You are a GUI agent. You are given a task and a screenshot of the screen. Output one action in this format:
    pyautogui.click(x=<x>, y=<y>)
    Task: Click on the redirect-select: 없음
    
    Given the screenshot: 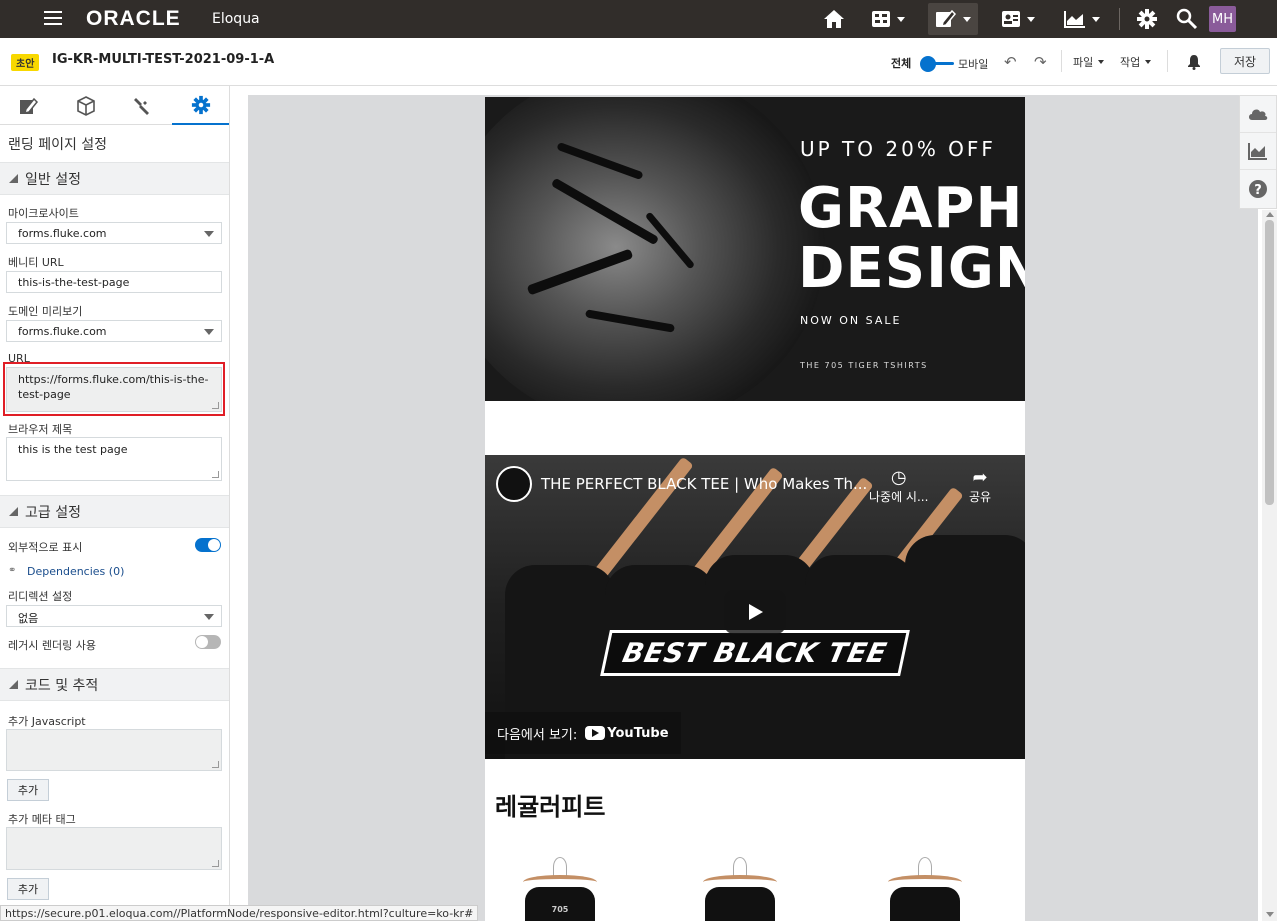 What is the action you would take?
    pyautogui.click(x=114, y=616)
    